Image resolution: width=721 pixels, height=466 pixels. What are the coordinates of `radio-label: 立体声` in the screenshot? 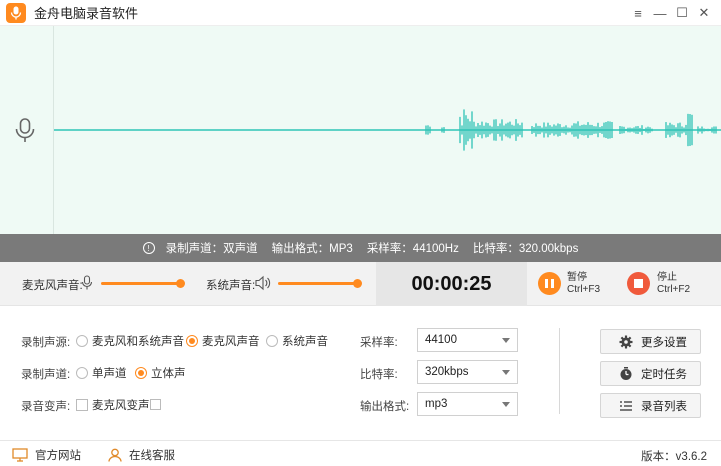 It's located at (168, 374).